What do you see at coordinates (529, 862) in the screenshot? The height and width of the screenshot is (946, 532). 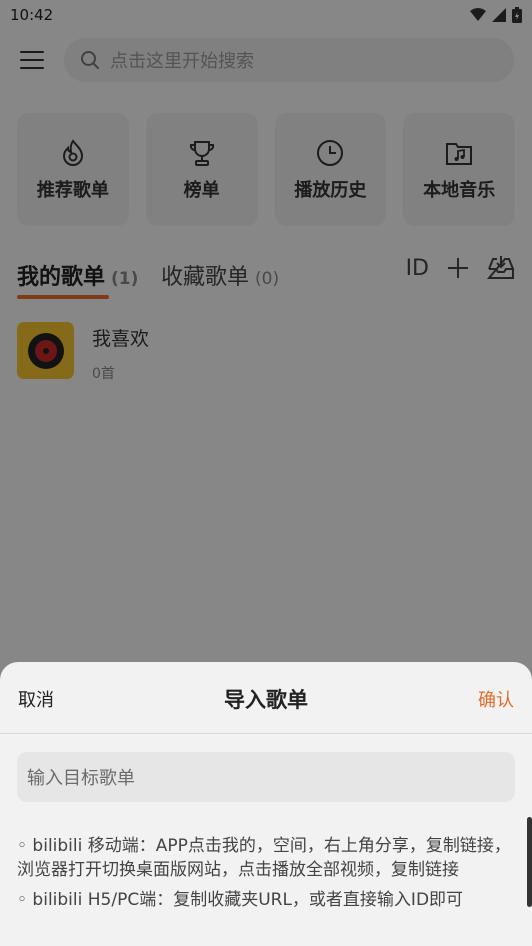 I see `scrollbar` at bounding box center [529, 862].